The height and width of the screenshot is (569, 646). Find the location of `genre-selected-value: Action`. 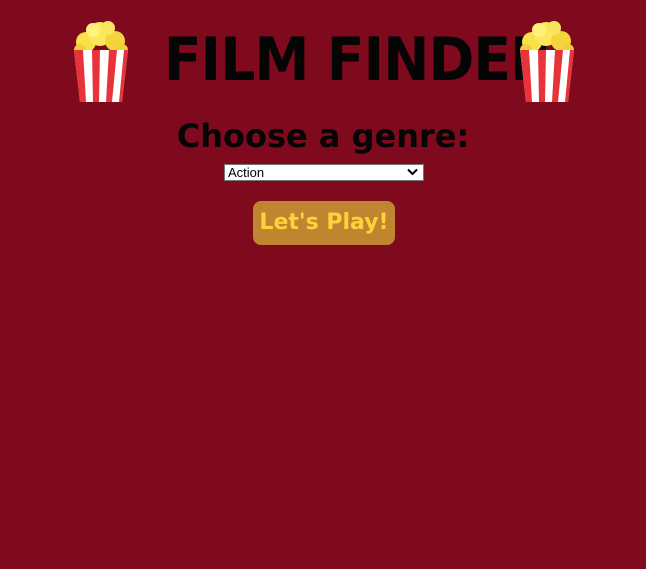

genre-selected-value: Action is located at coordinates (246, 172).